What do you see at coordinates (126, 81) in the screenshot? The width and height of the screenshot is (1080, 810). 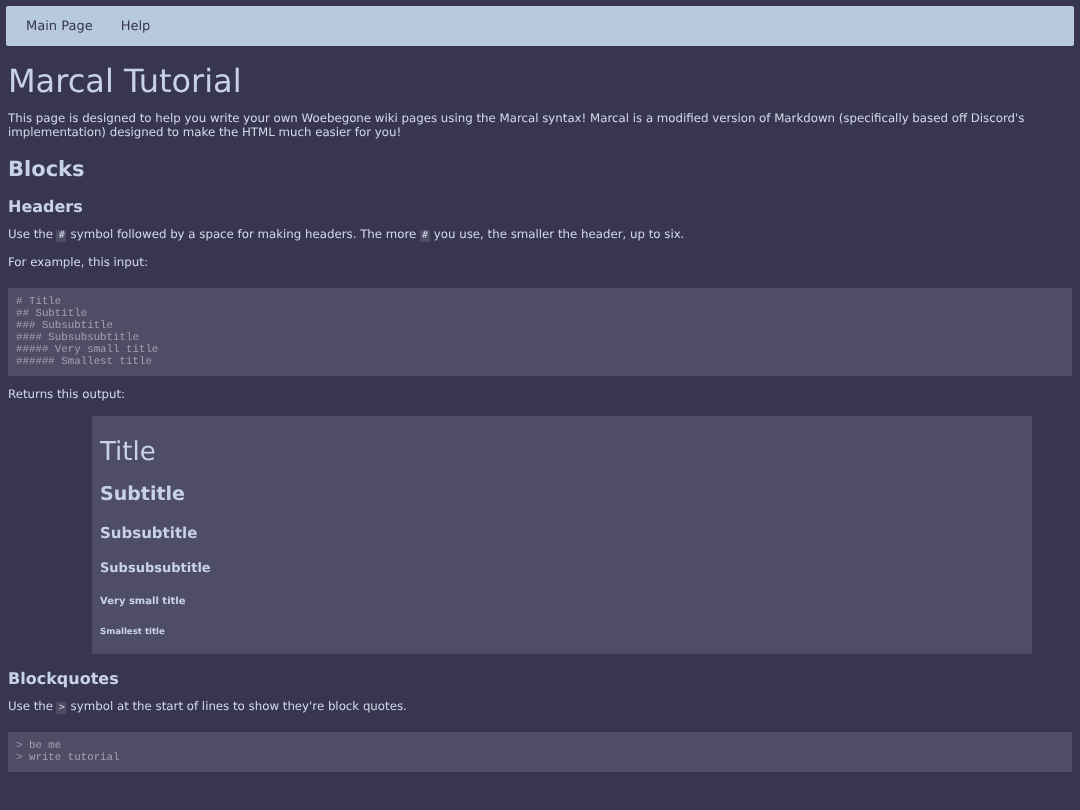 I see `page-title: Marcal Tutorial` at bounding box center [126, 81].